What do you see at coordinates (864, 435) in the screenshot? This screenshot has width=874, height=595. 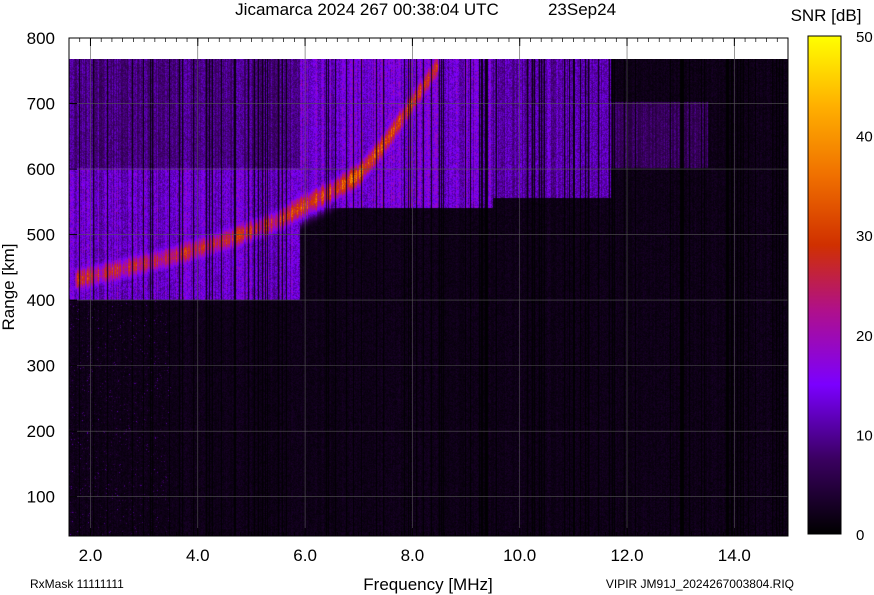 I see `colorbar-tick-label: 10` at bounding box center [864, 435].